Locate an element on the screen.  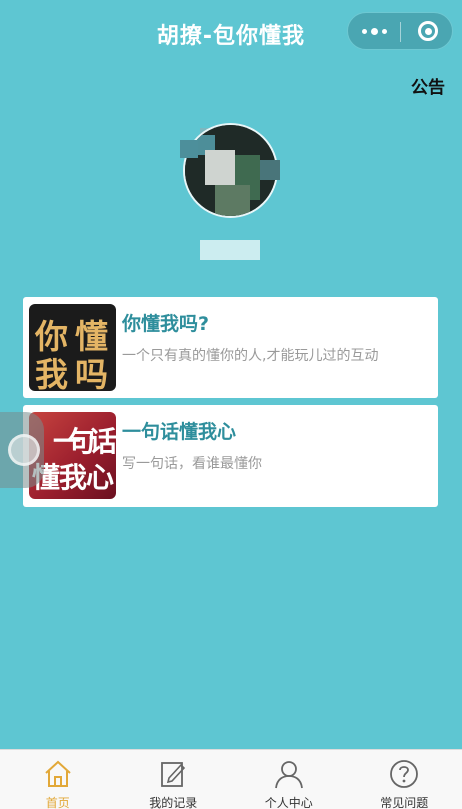
tab-personal-center: 个人中心 is located at coordinates (289, 779).